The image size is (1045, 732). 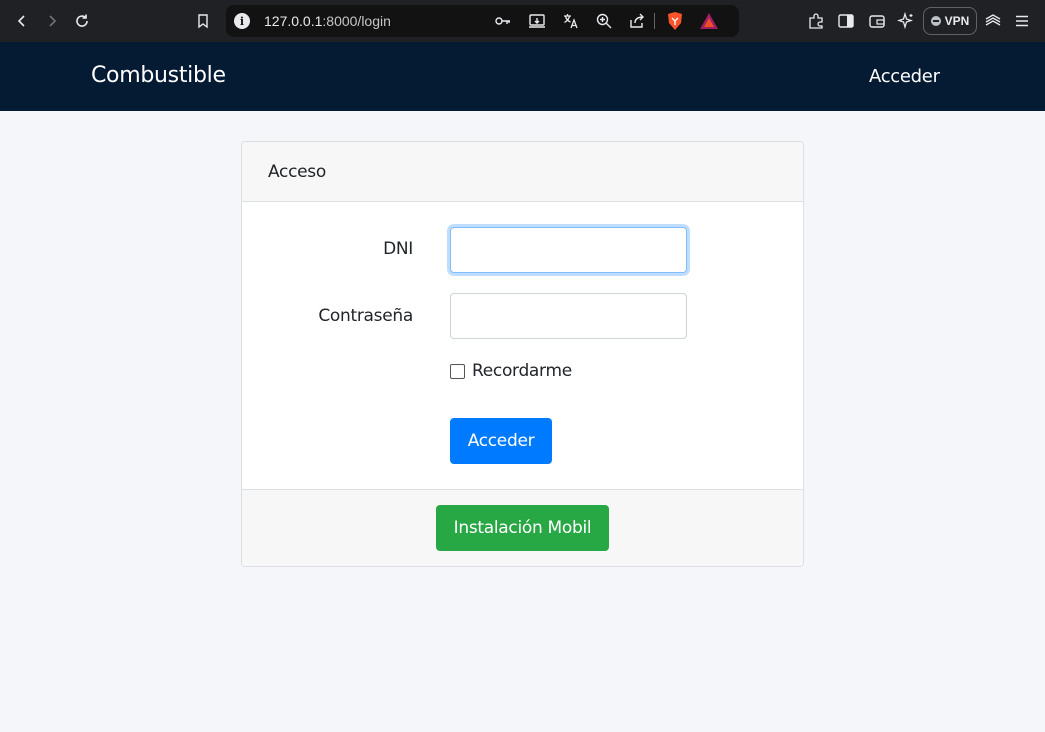 What do you see at coordinates (293, 21) in the screenshot?
I see `url-host: 127.0.0.1` at bounding box center [293, 21].